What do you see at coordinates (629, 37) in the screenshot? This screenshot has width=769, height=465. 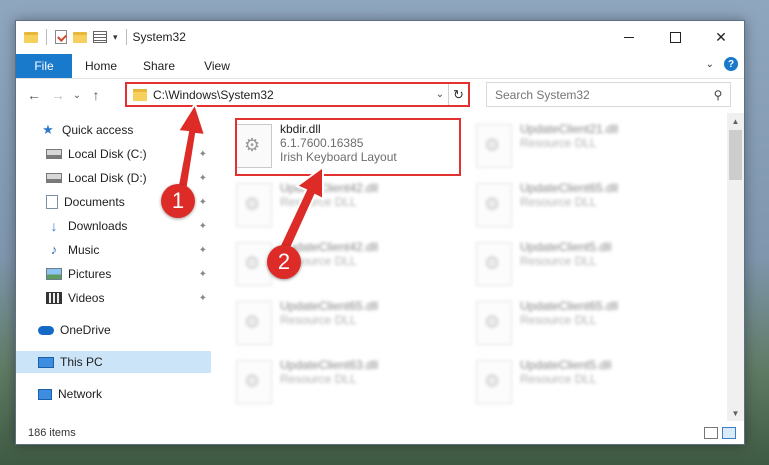 I see `minimize-button` at bounding box center [629, 37].